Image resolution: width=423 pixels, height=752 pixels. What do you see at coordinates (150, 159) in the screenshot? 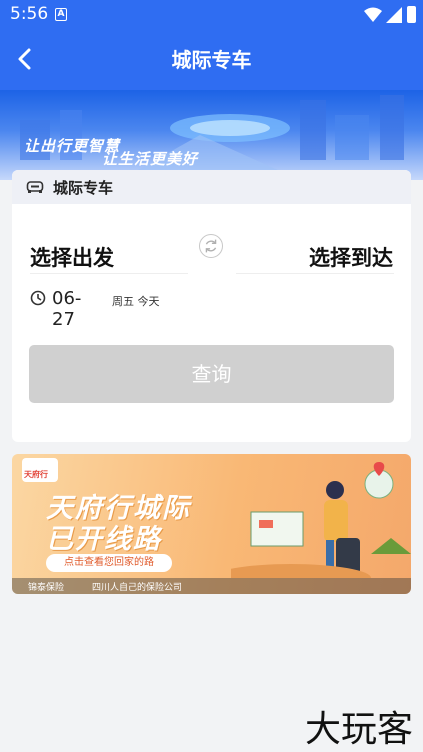
I see `banner-slogan-line2: 让生活更美好` at bounding box center [150, 159].